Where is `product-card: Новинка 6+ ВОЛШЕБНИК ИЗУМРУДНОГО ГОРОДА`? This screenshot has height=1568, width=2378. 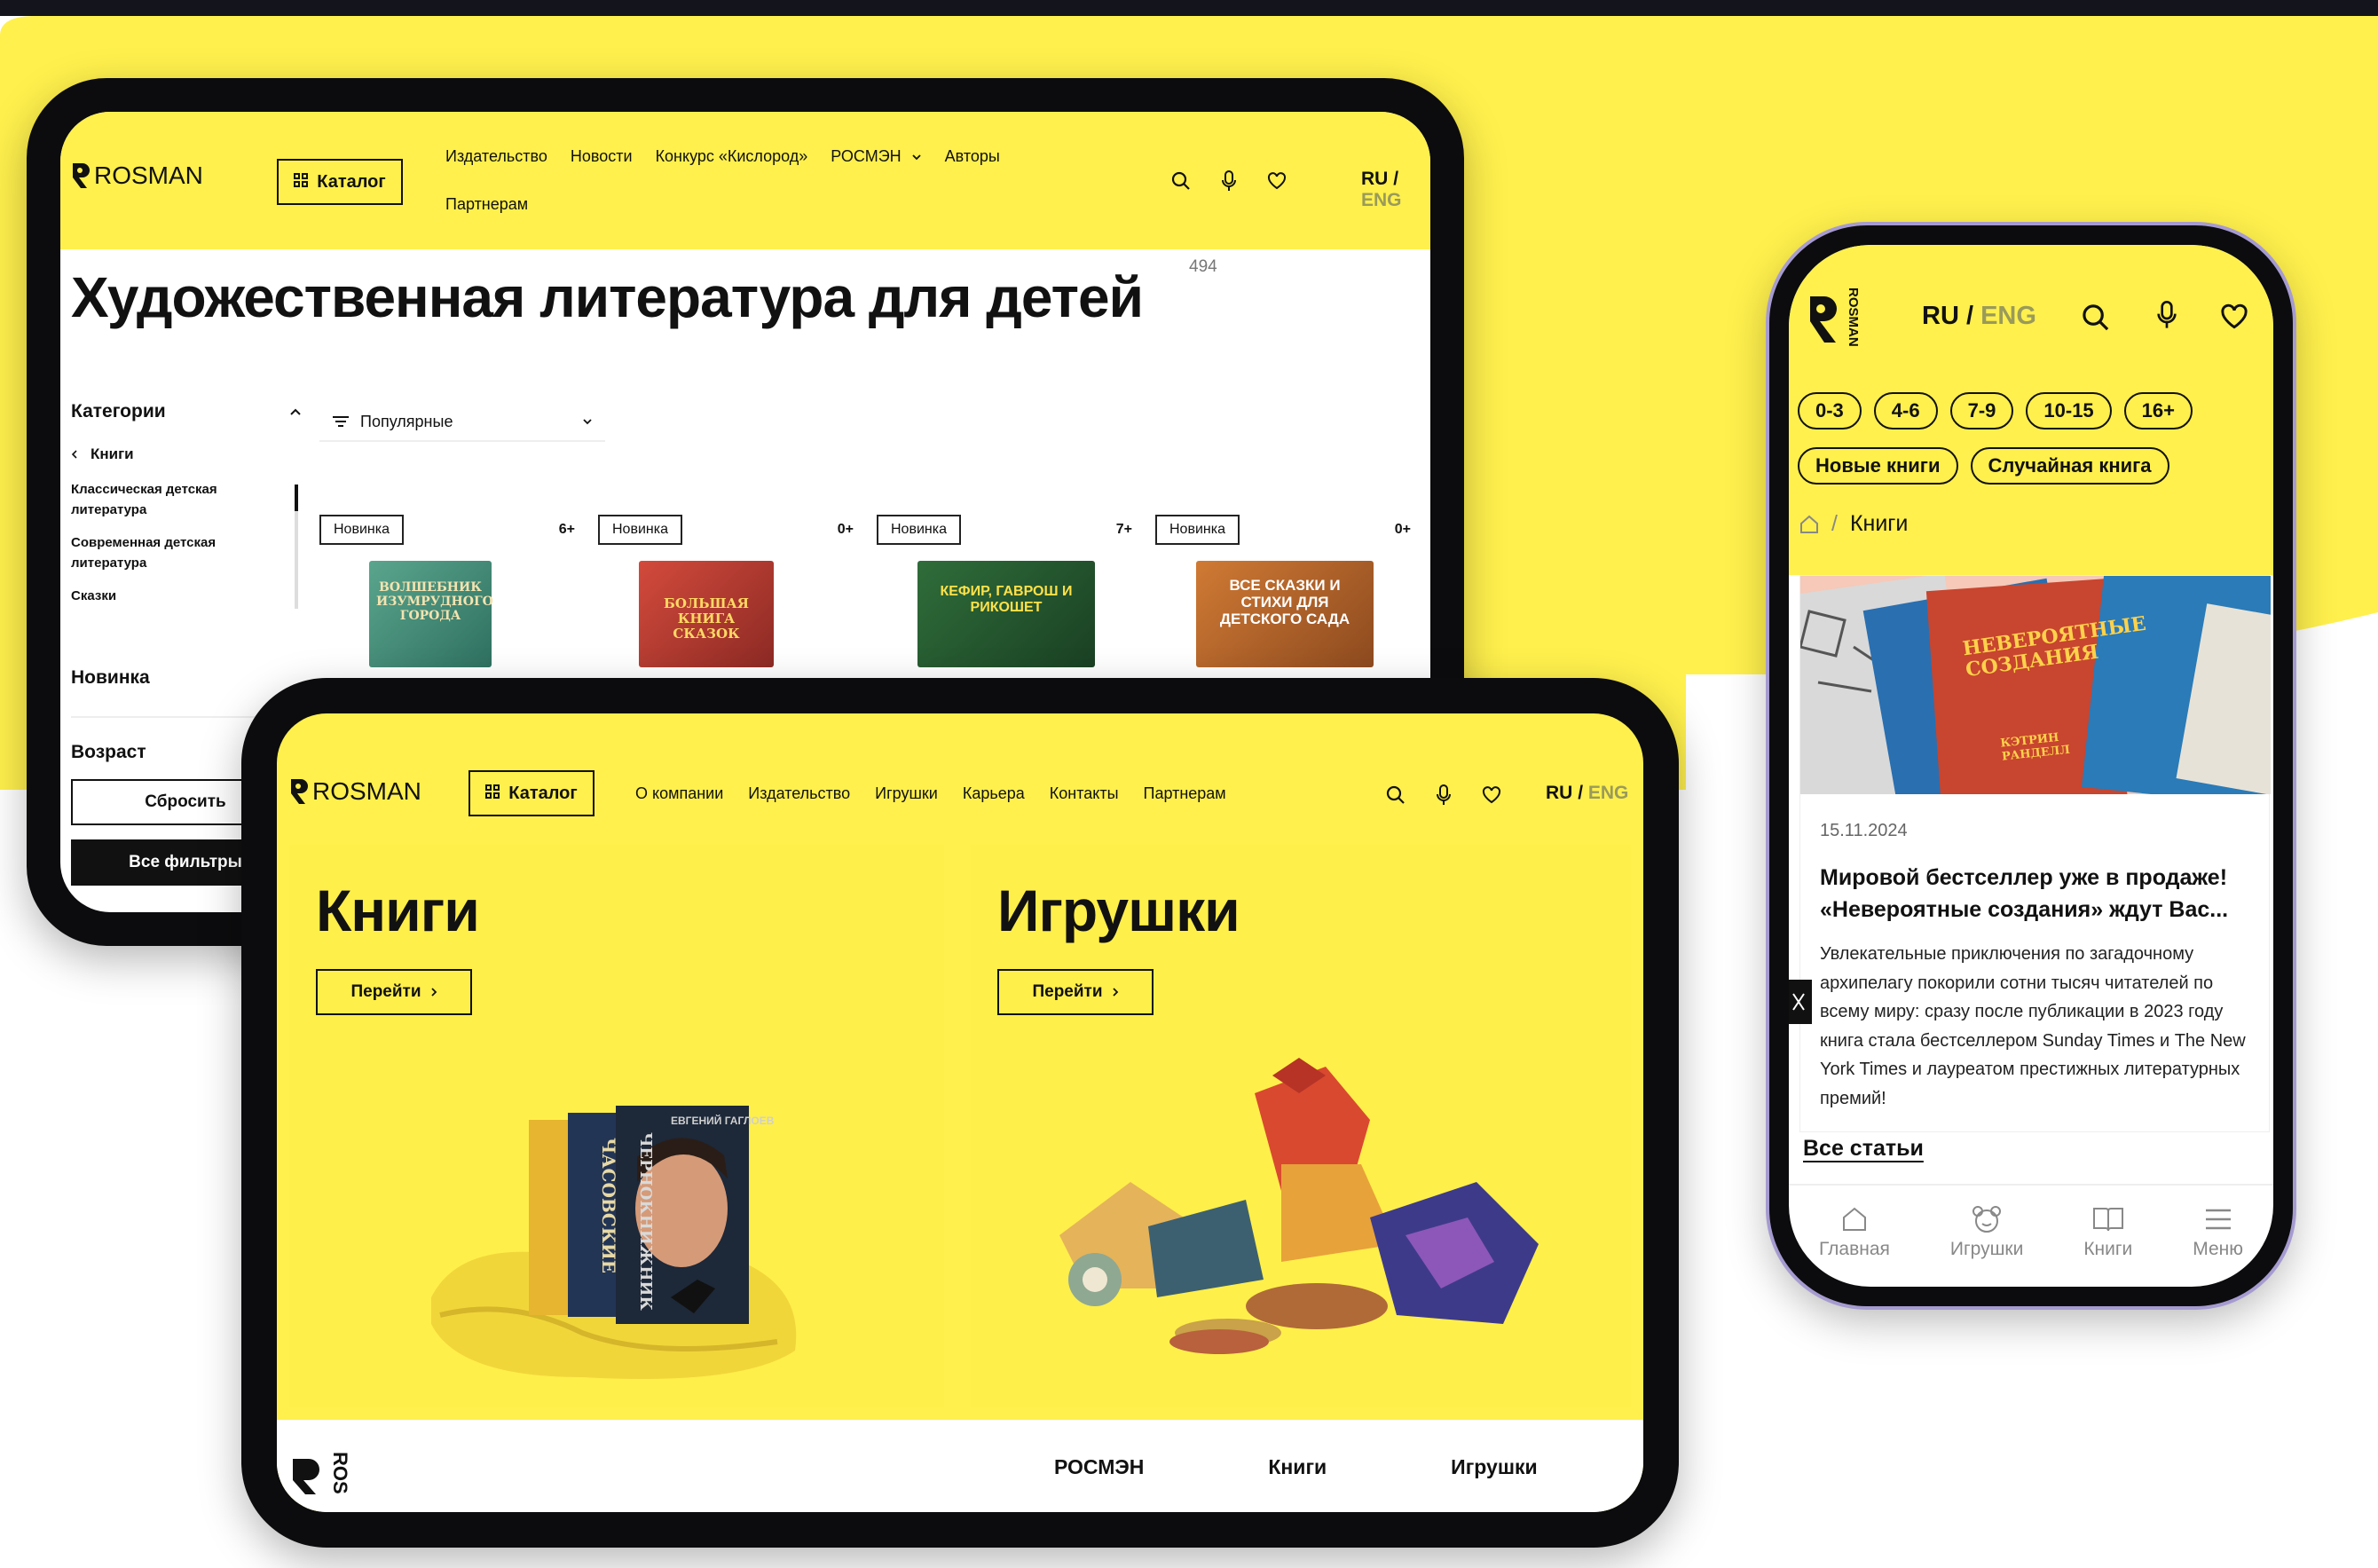 product-card: Новинка 6+ ВОЛШЕБНИК ИЗУМРУДНОГО ГОРОДА is located at coordinates (452, 591).